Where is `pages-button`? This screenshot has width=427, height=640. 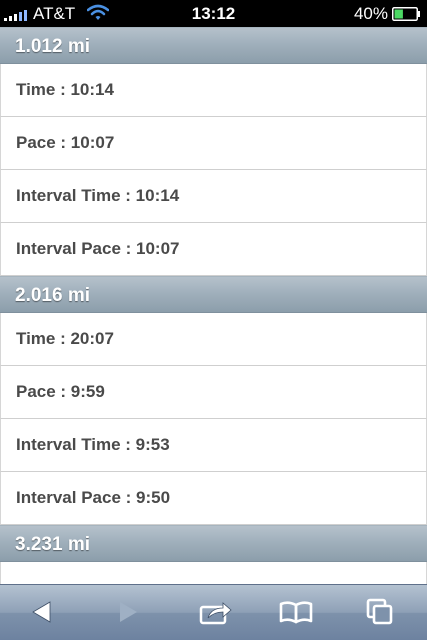
pages-button is located at coordinates (380, 612).